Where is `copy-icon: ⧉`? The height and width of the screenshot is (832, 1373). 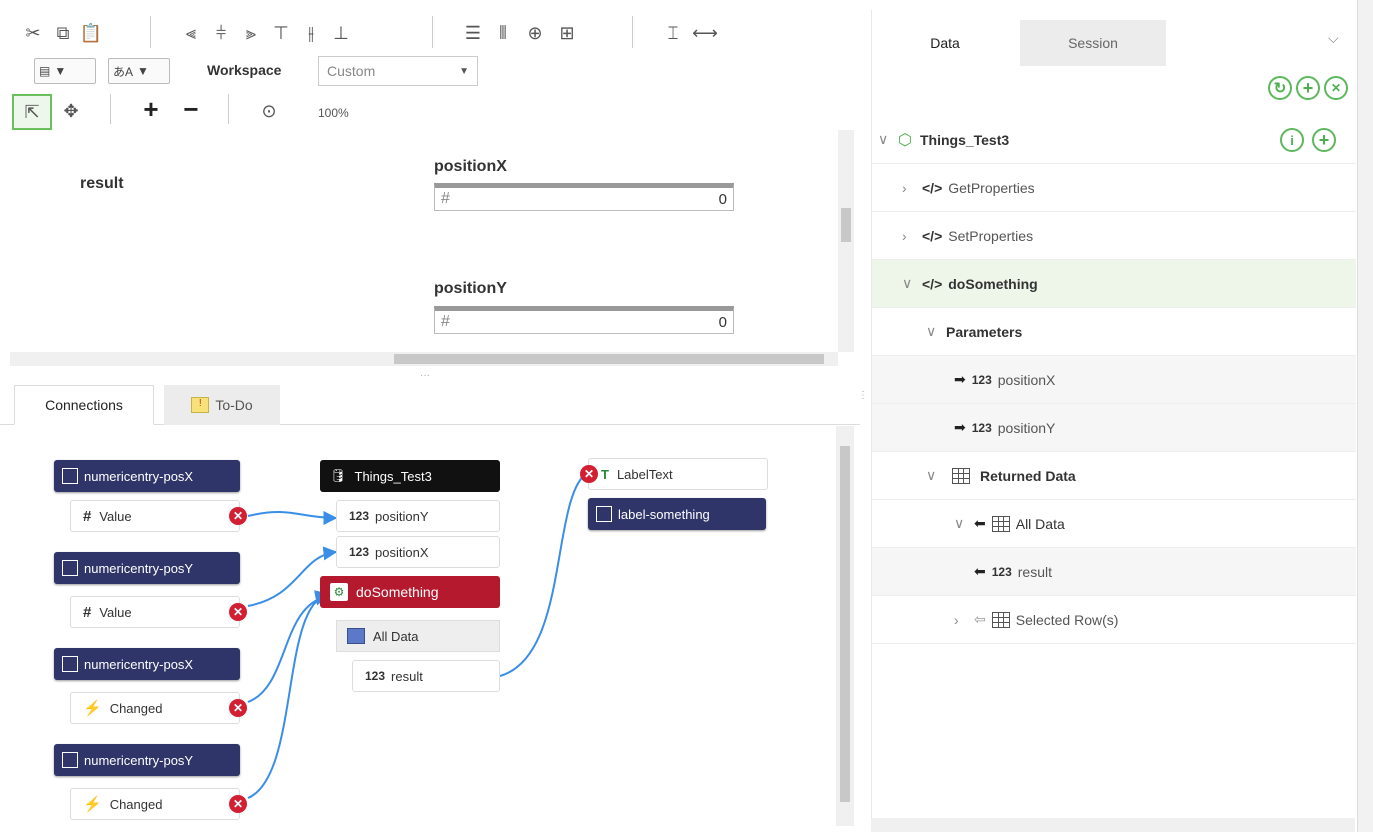
copy-icon: ⧉ is located at coordinates (63, 33).